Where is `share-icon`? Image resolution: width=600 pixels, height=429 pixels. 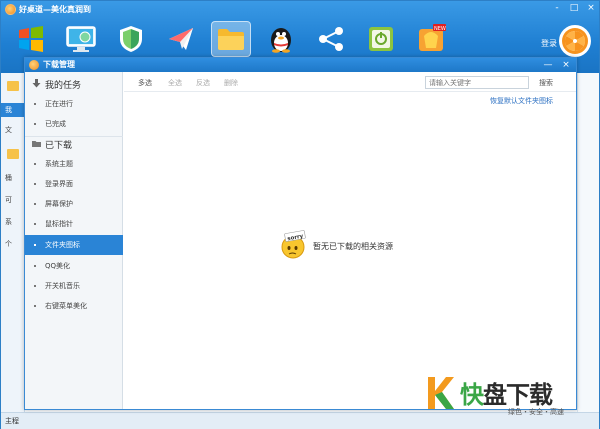 share-icon is located at coordinates (331, 39).